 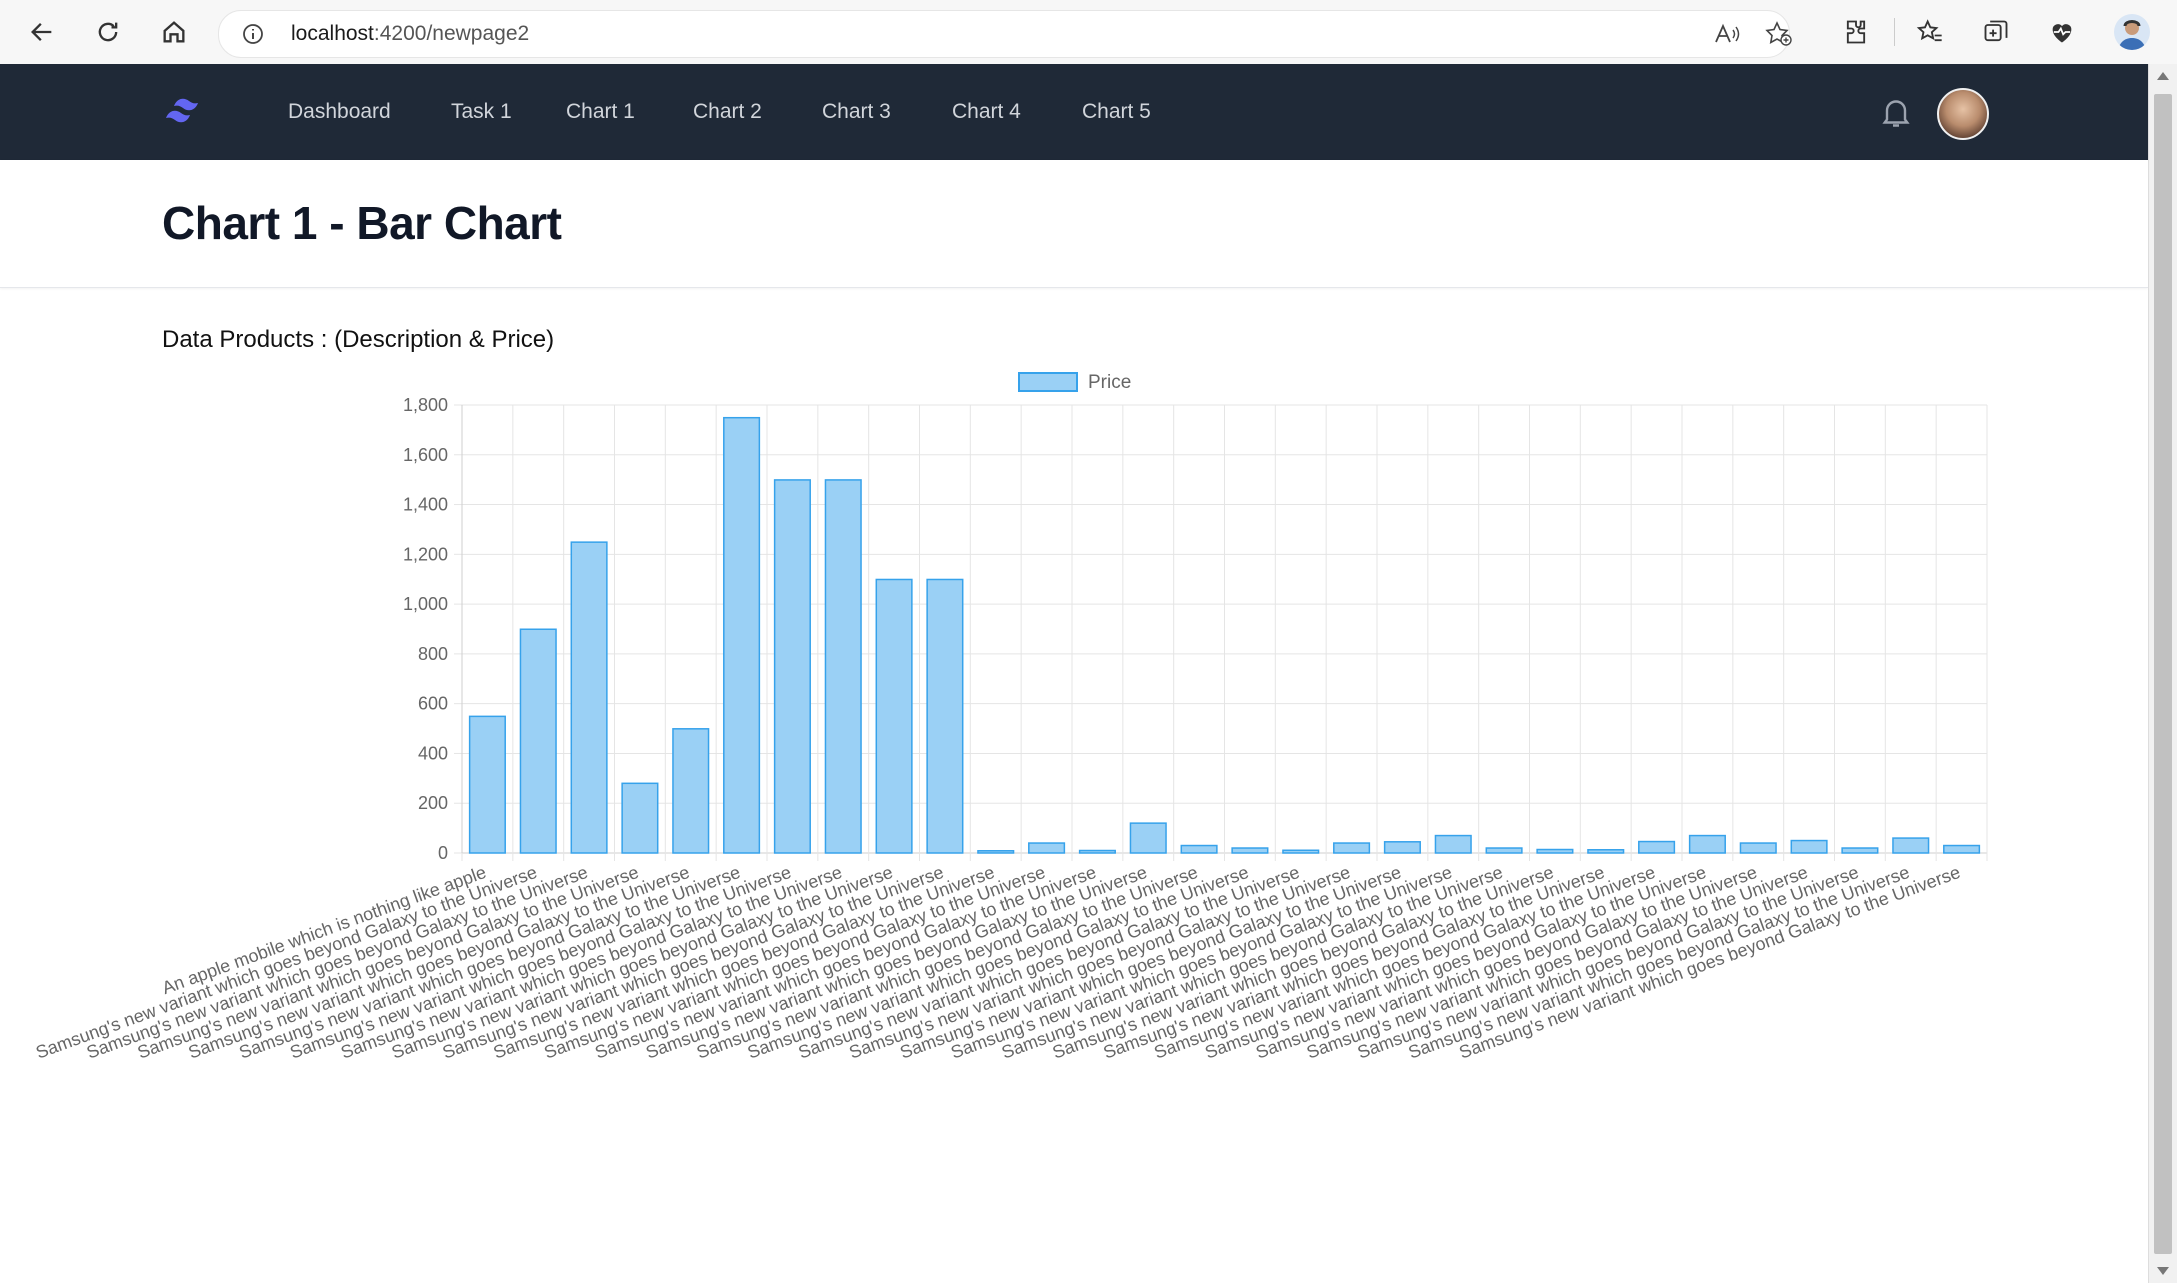 I want to click on page-header: Chart 1 - Bar Chart, so click(x=1074, y=224).